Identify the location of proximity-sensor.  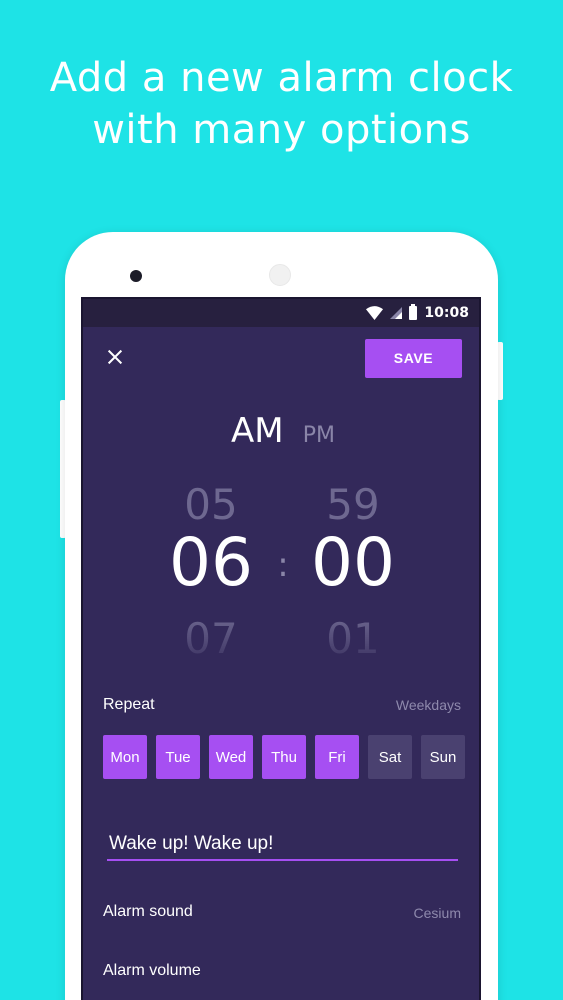
(280, 275).